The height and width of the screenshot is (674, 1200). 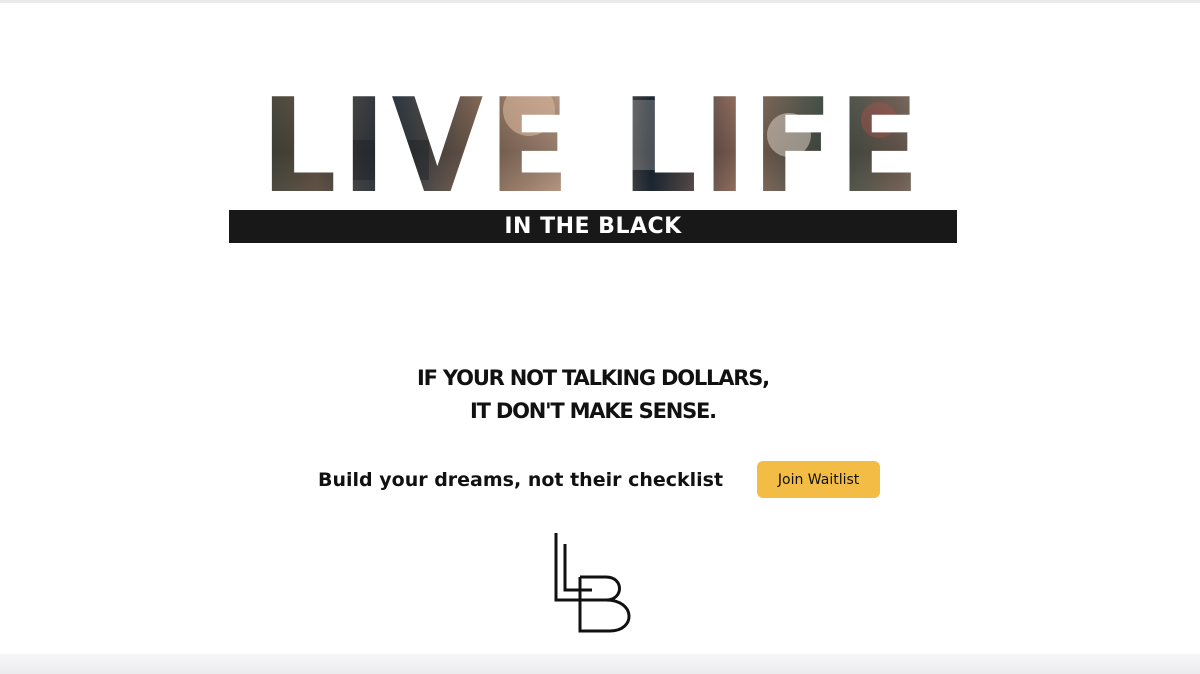 What do you see at coordinates (593, 411) in the screenshot?
I see `tagline-line-2: IT DON'T MAKE SENSE.` at bounding box center [593, 411].